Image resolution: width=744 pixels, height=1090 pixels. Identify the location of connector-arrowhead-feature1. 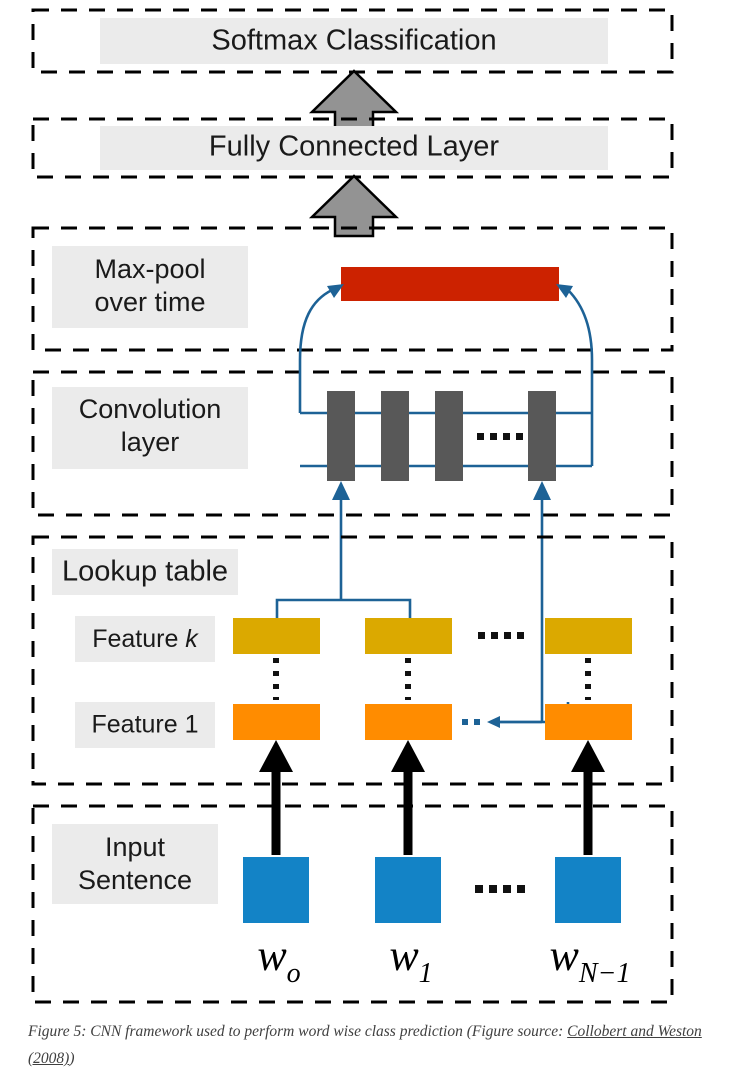
(493, 722).